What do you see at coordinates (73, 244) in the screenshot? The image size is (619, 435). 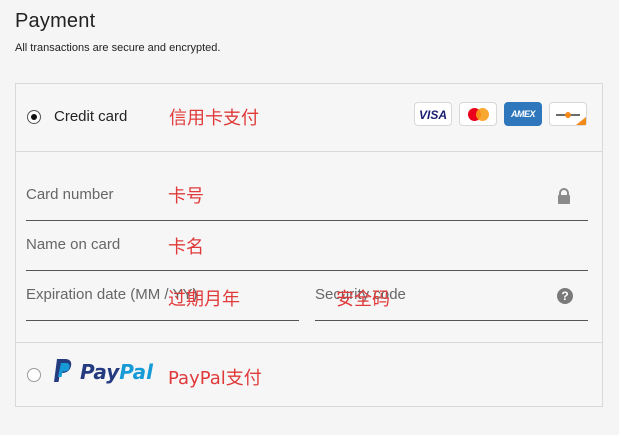 I see `name-on-card-placeholder: Name on card` at bounding box center [73, 244].